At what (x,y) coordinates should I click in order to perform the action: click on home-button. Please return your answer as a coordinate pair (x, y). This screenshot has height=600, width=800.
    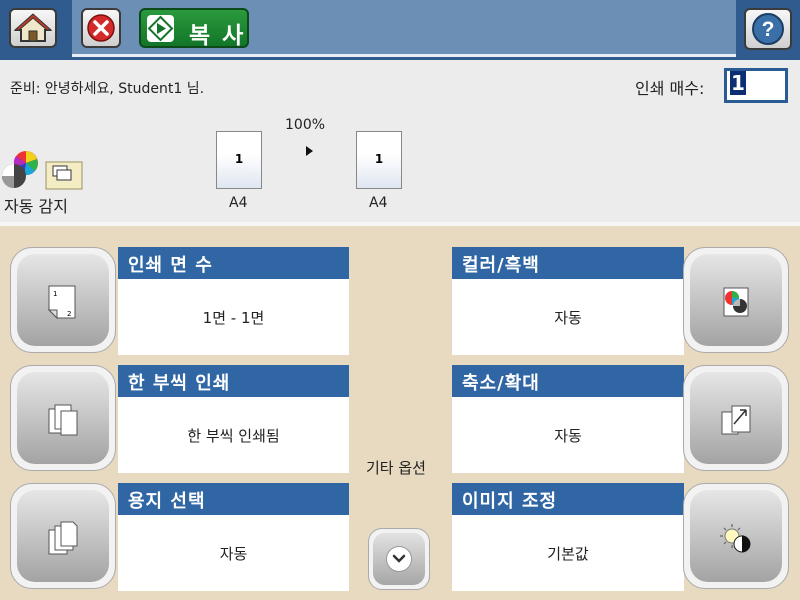
    Looking at the image, I should click on (33, 28).